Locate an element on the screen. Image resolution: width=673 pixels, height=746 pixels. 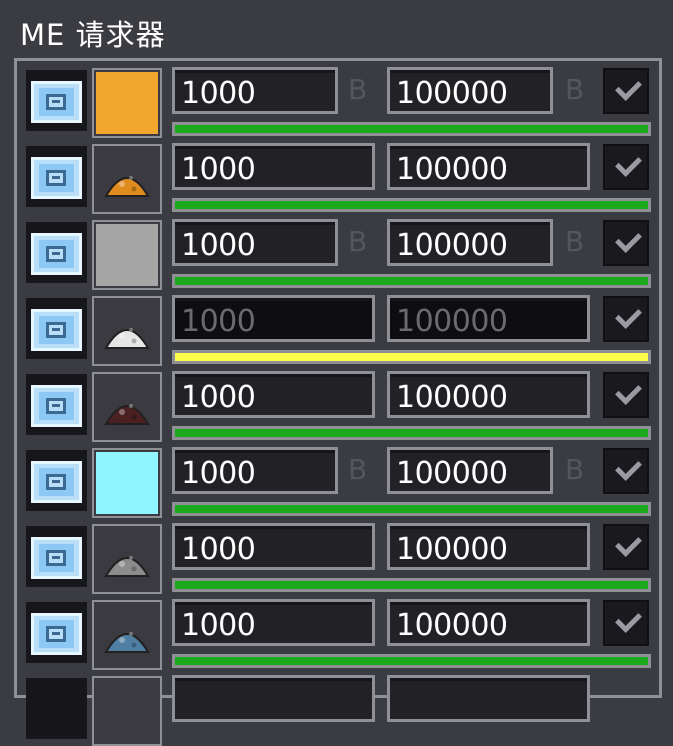
requester-row: 1000 100000 is located at coordinates (338, 555).